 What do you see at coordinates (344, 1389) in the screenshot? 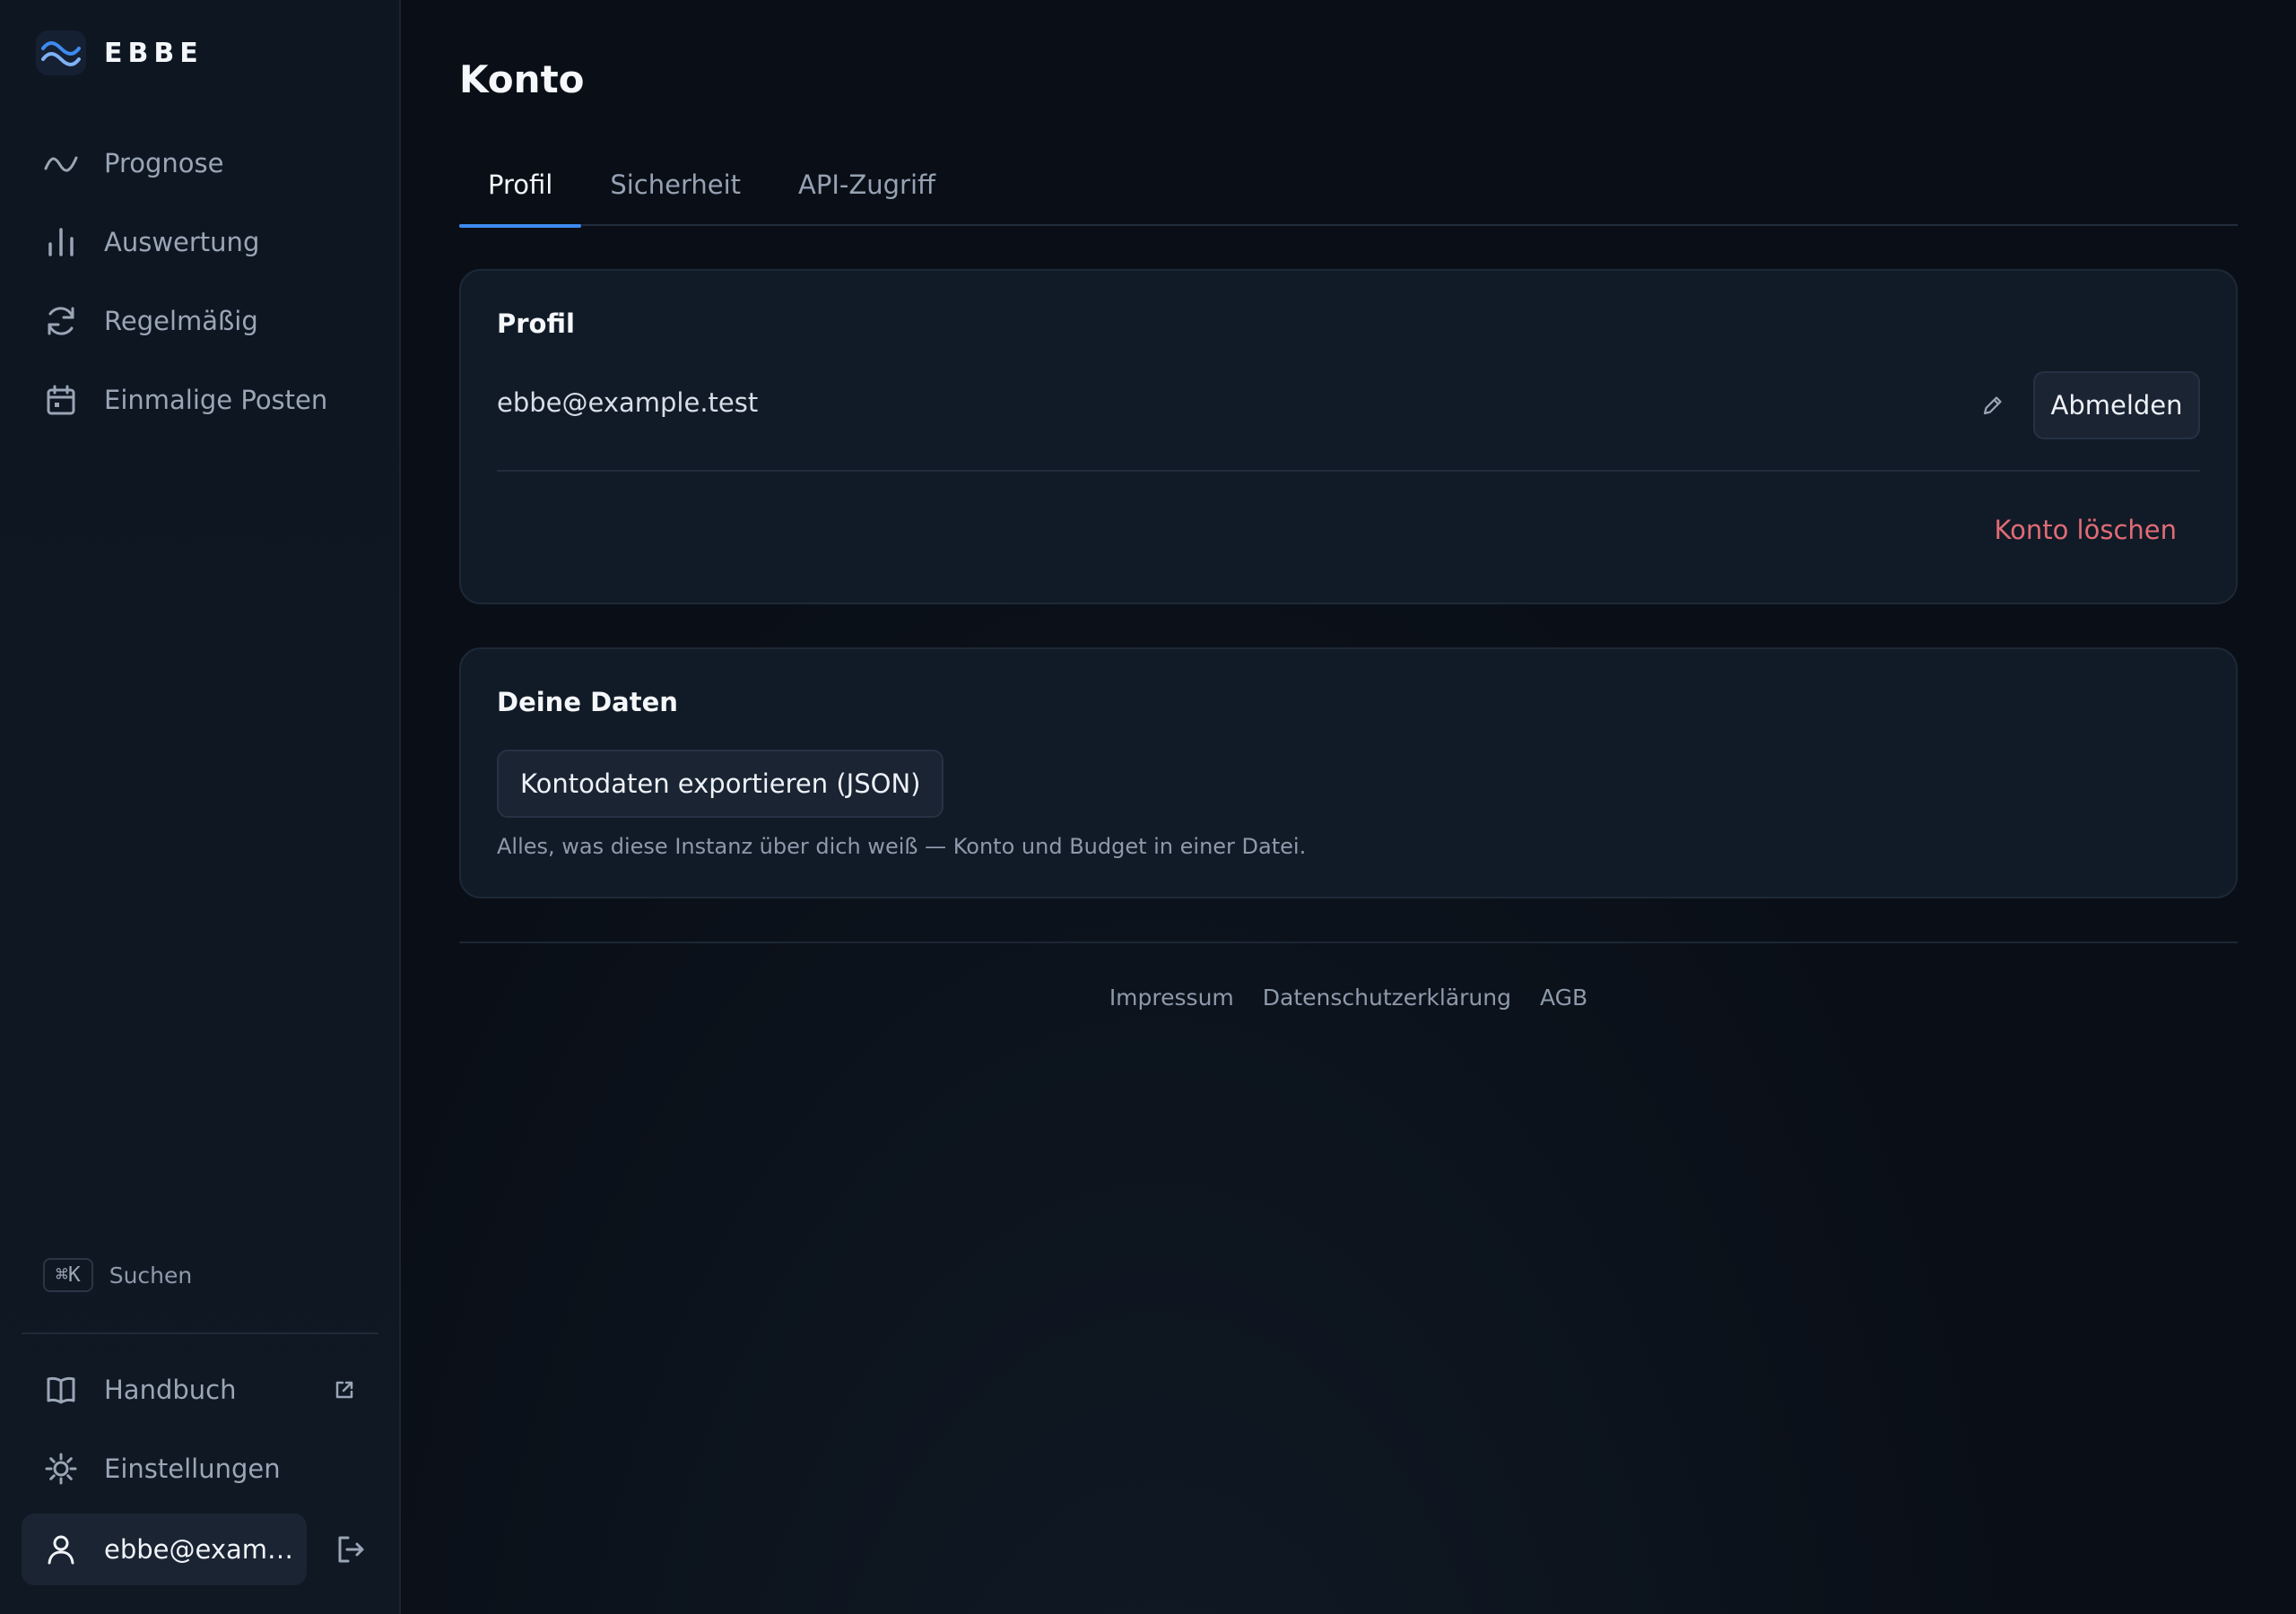
I see `external-link-icon` at bounding box center [344, 1389].